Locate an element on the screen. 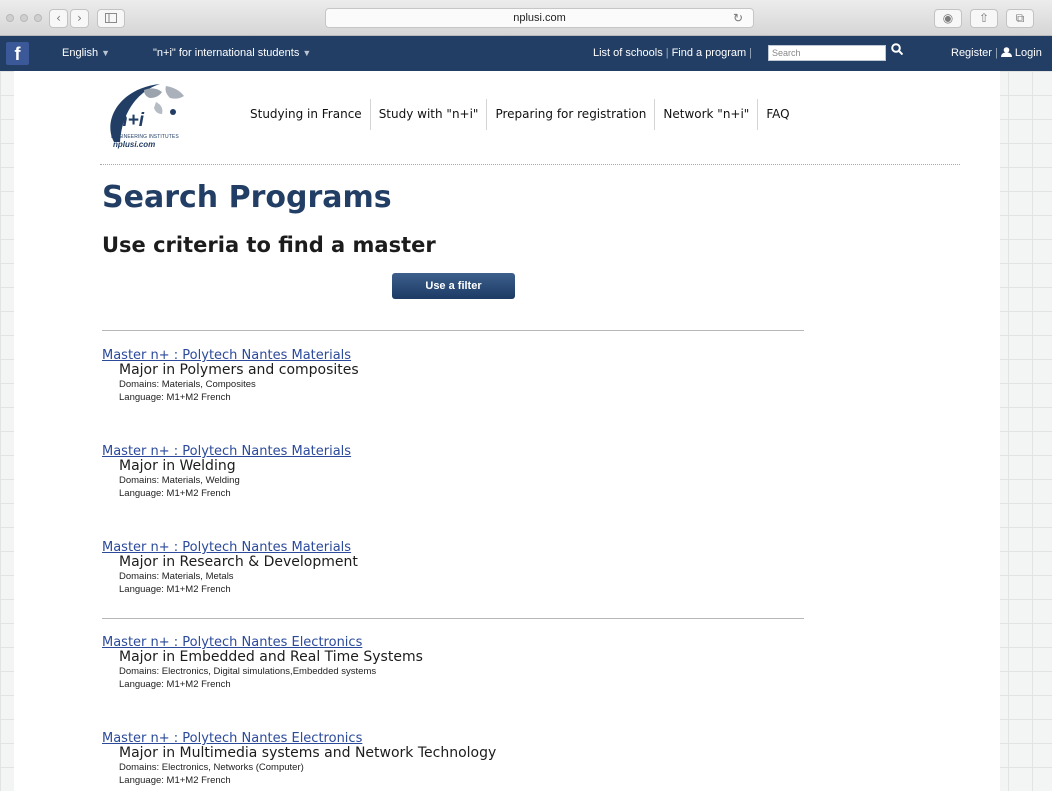 The image size is (1052, 791). minimize-window-icon is located at coordinates (24, 18).